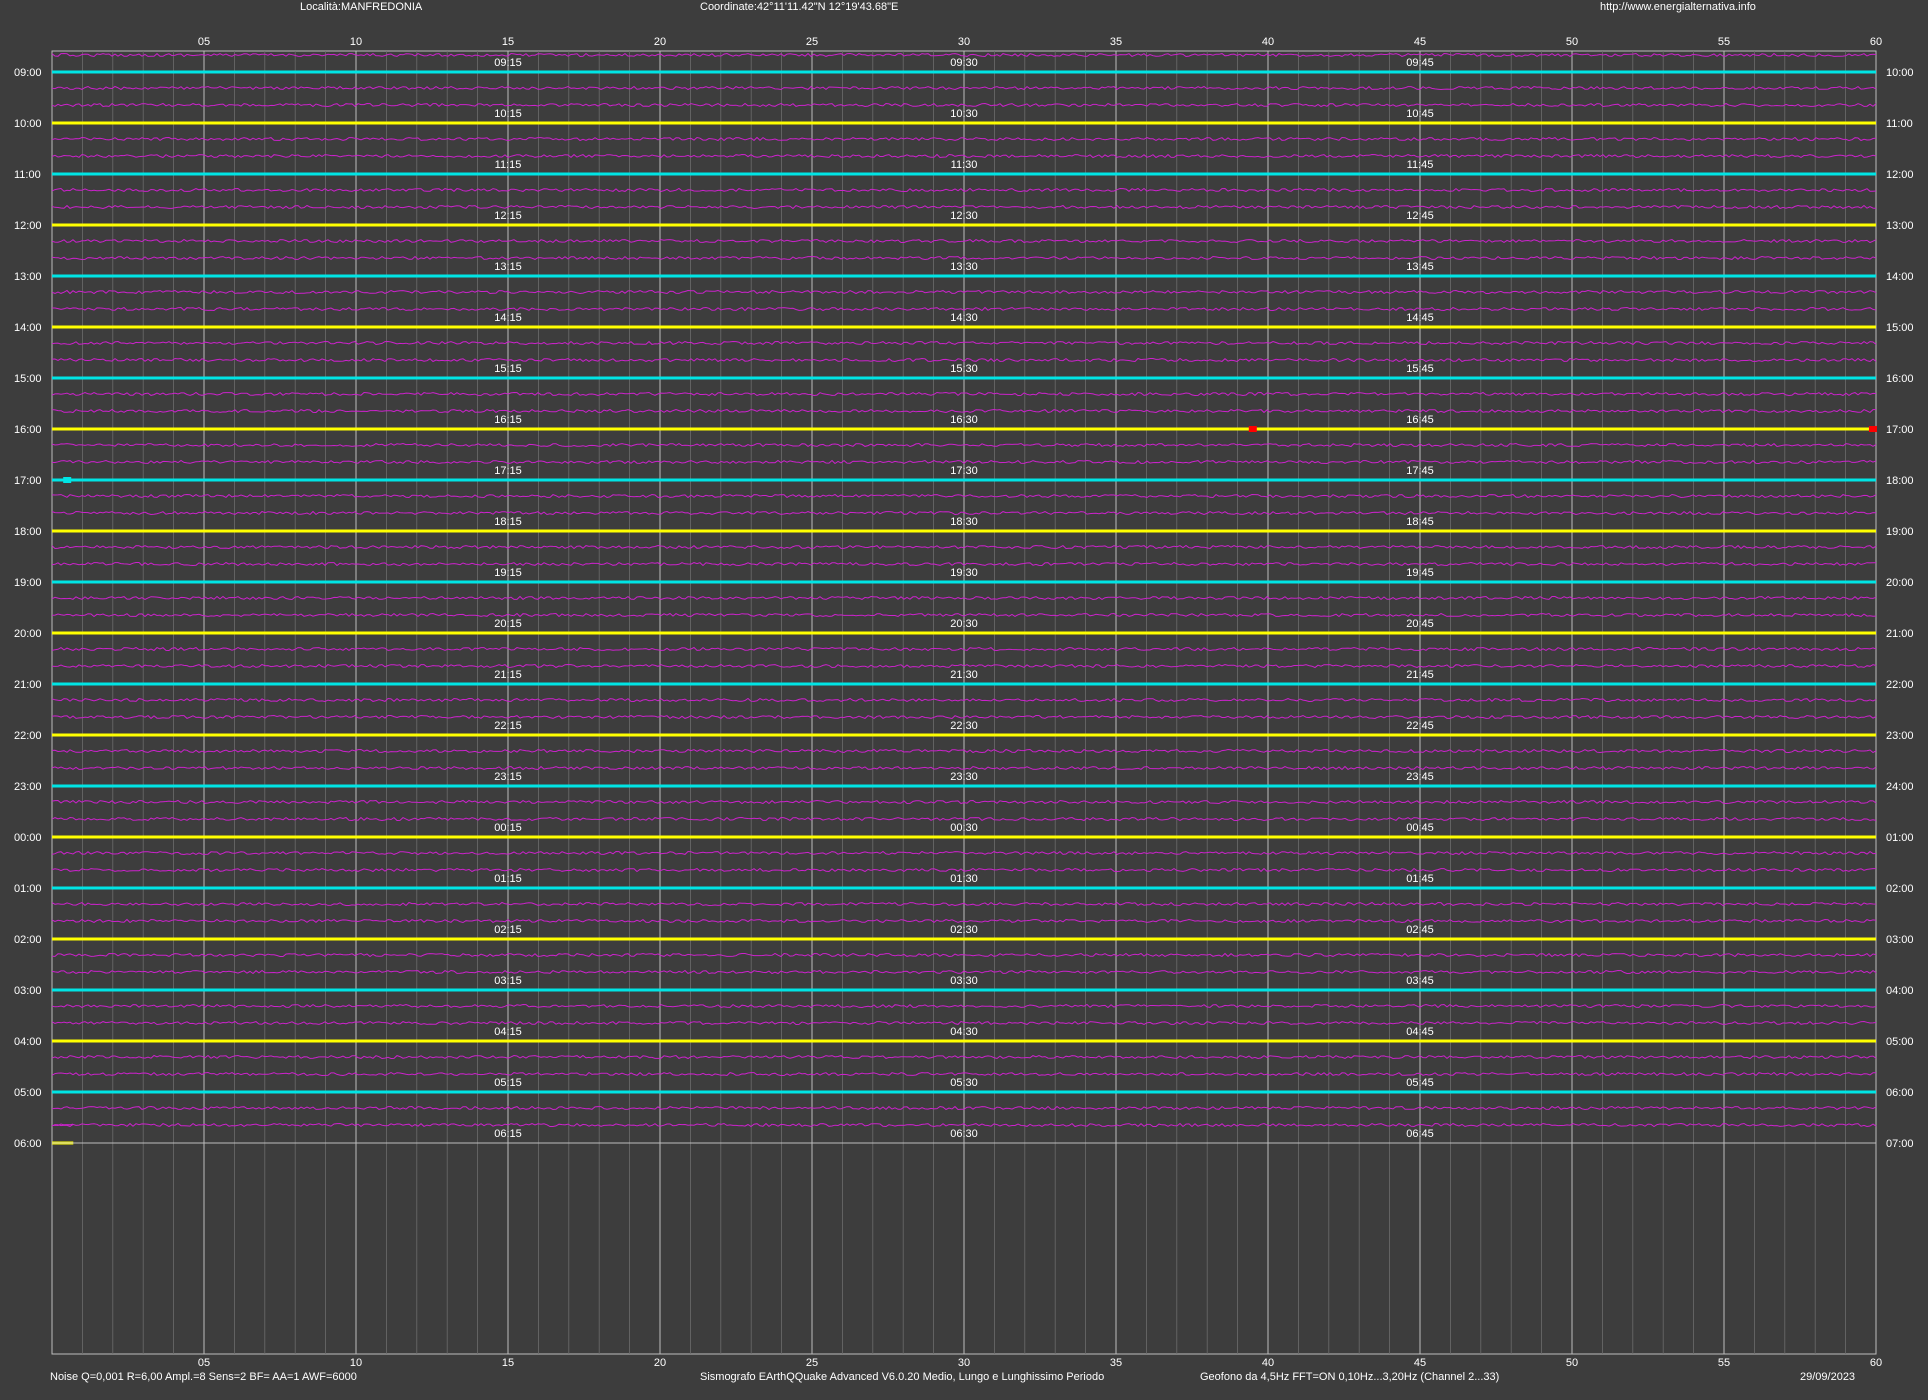  I want to click on quarter-mark-label: 18:45, so click(1420, 522).